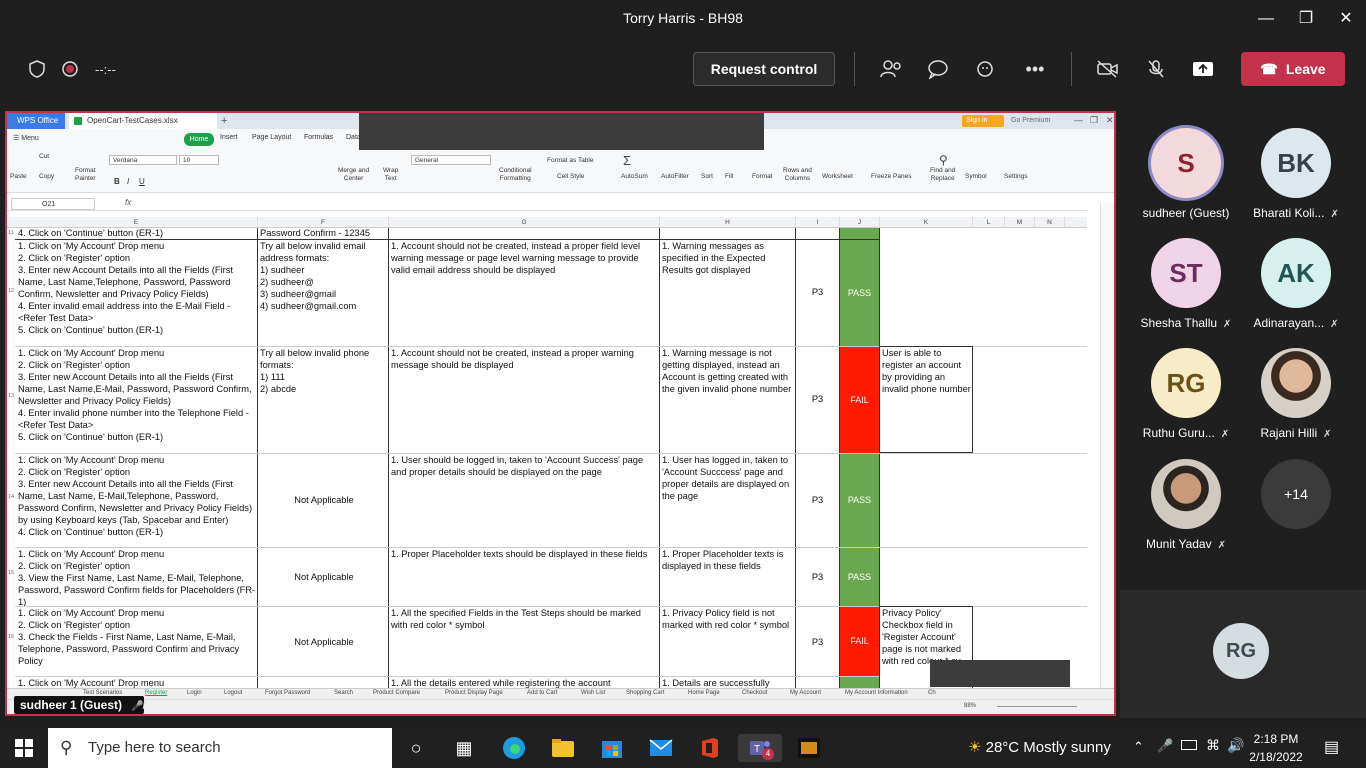  I want to click on record-icon, so click(70, 69).